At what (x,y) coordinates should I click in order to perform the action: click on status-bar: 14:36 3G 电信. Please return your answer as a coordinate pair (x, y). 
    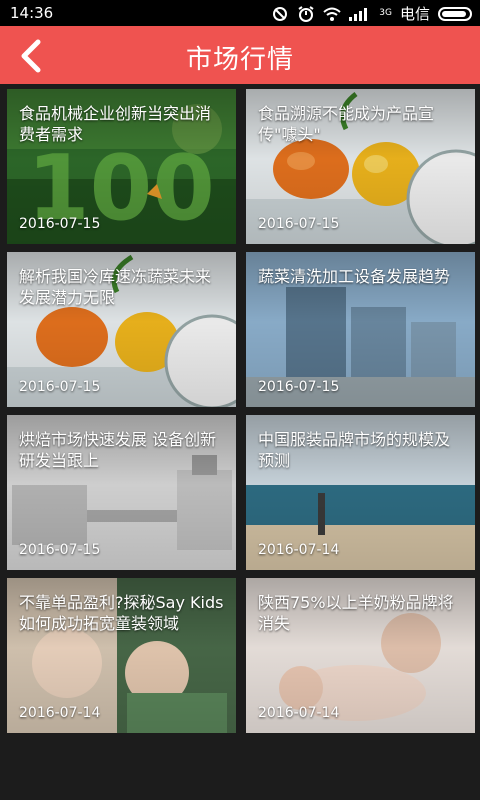
    Looking at the image, I should click on (240, 13).